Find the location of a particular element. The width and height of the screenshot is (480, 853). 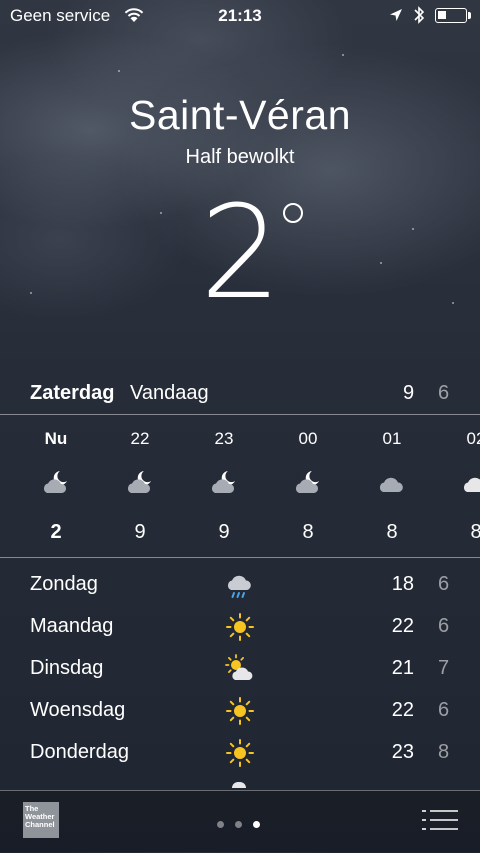

list-item: Woensdag 22 6 is located at coordinates (240, 711).